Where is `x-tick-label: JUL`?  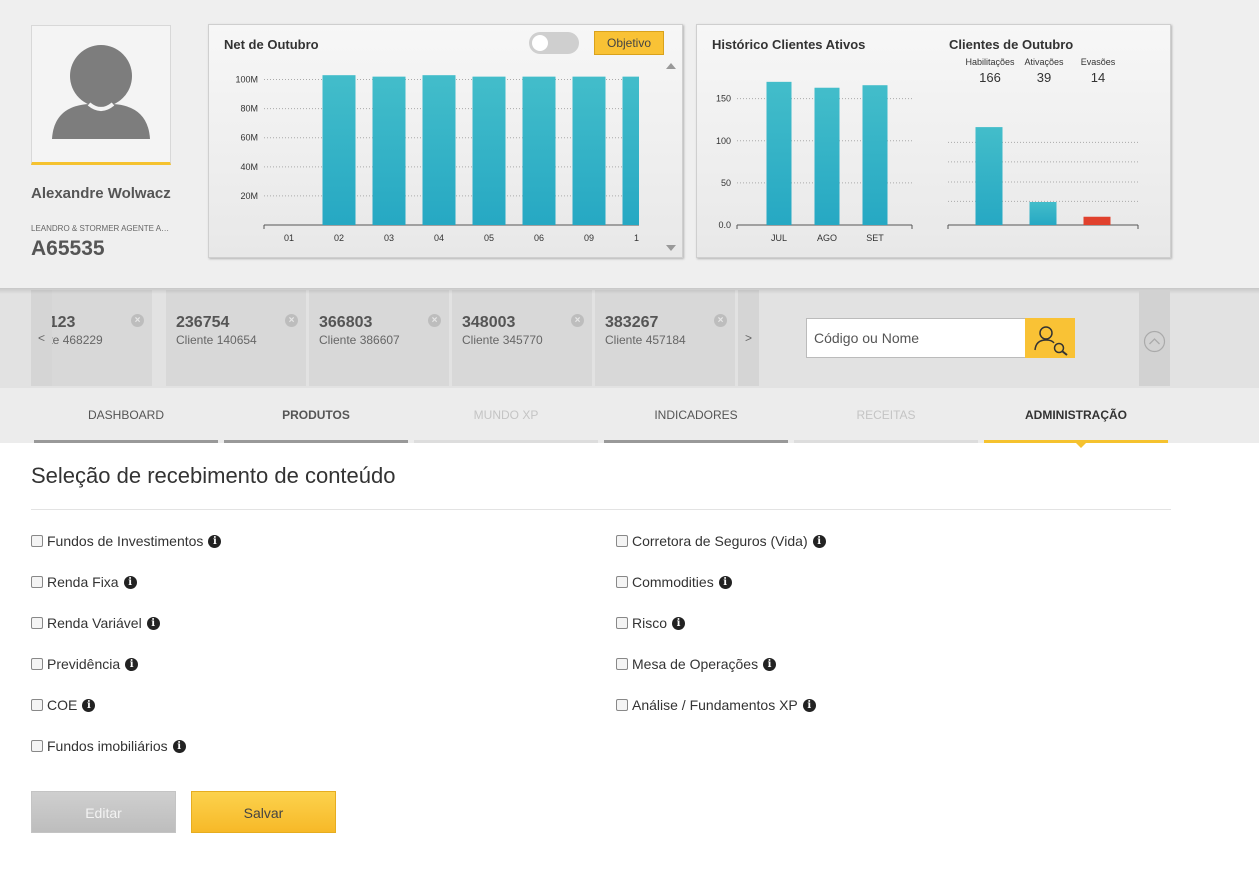 x-tick-label: JUL is located at coordinates (779, 238).